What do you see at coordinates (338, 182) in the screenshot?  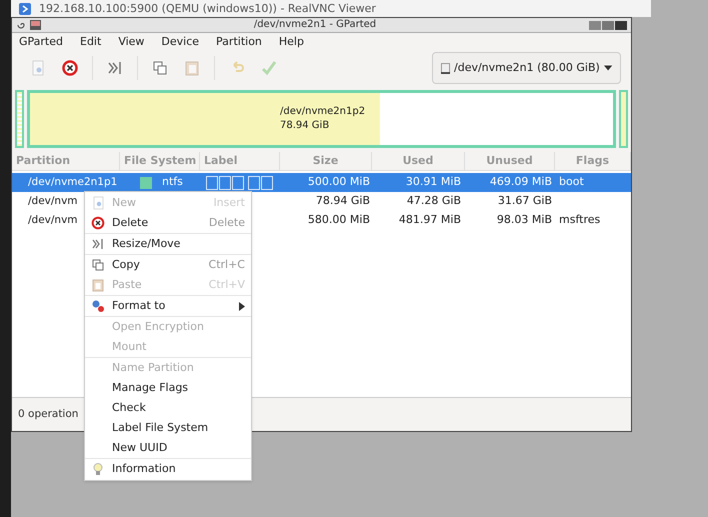 I see `table-cell-text: 500.00 MiB` at bounding box center [338, 182].